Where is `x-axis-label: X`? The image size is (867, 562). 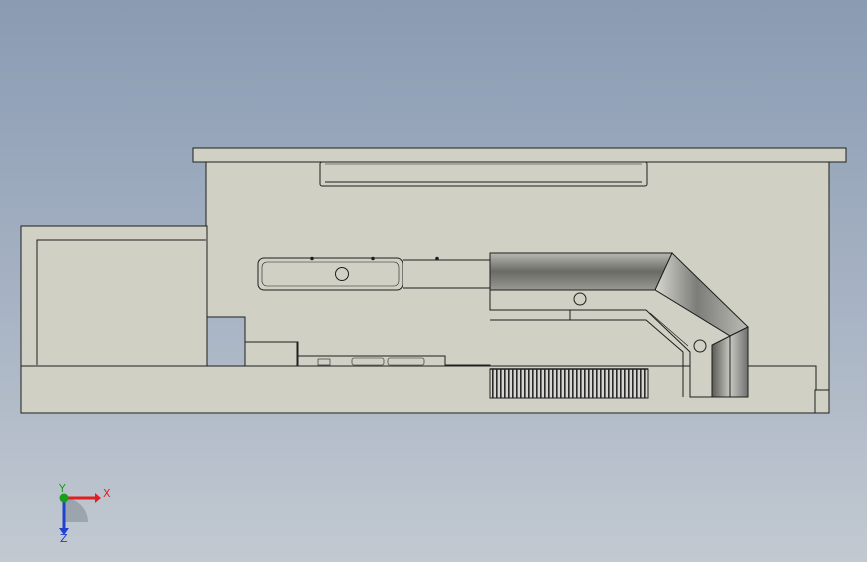
x-axis-label: X is located at coordinates (107, 493).